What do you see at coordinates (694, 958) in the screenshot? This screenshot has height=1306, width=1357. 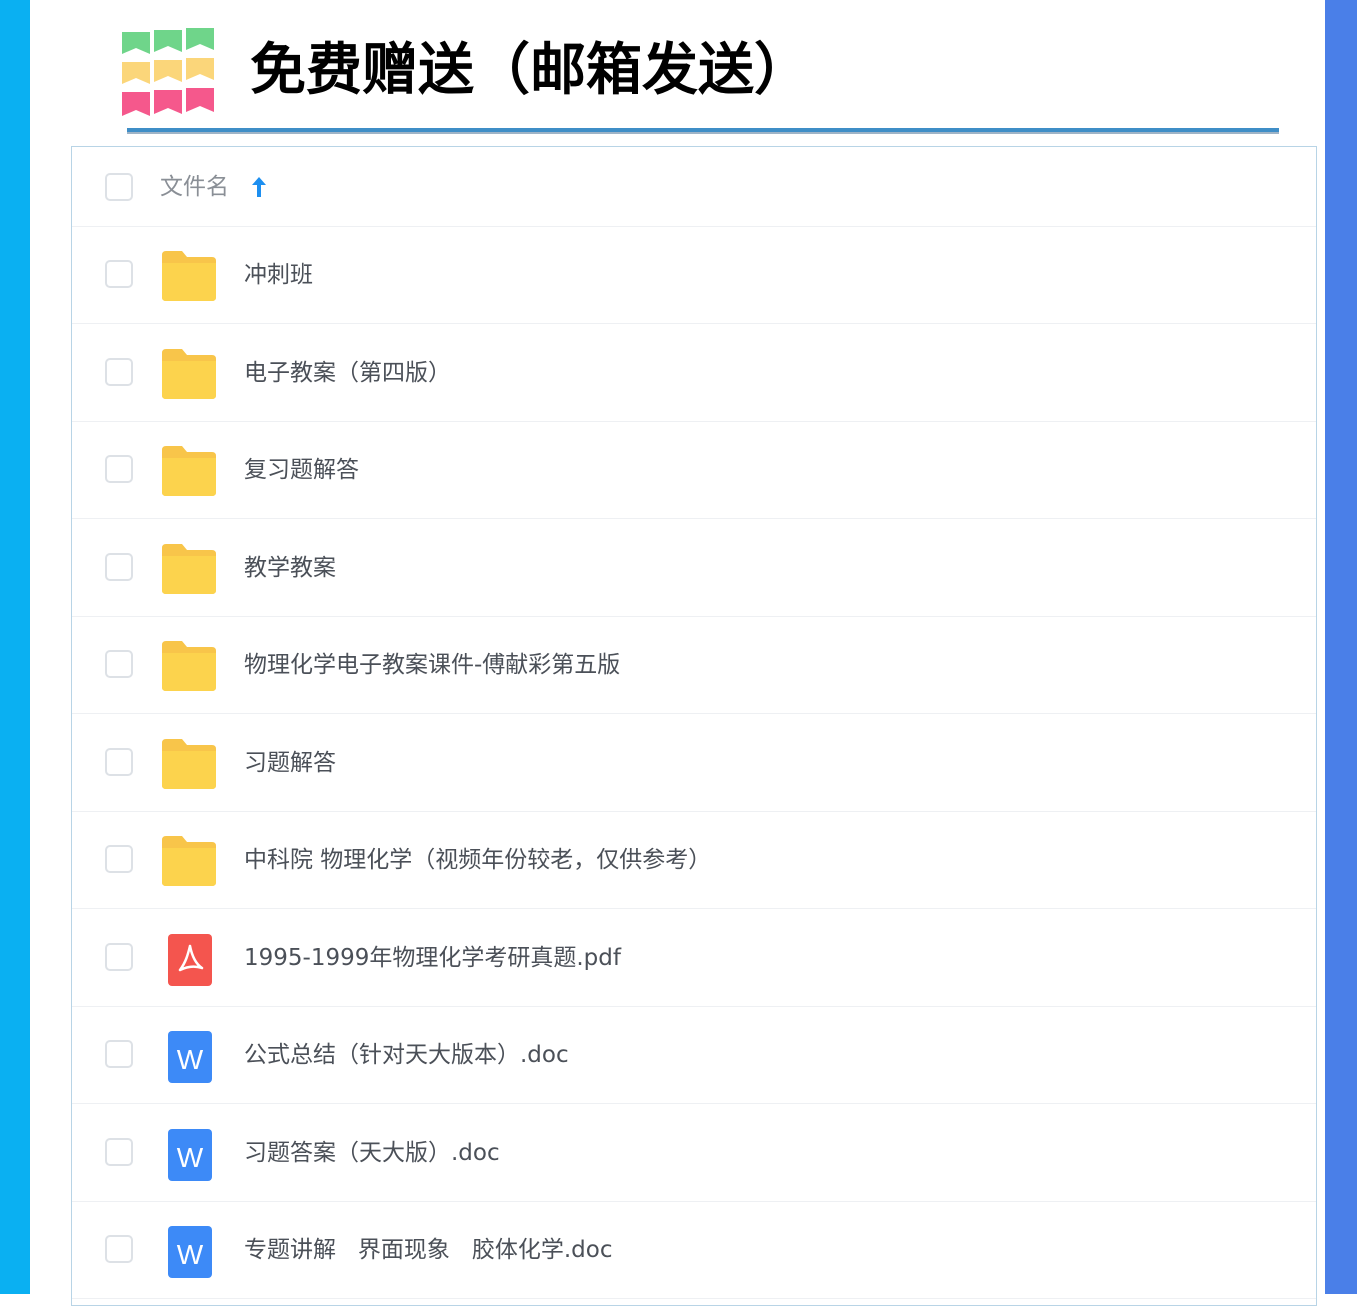 I see `file-row: 1995-1999年物理化学考研真题.pdf` at bounding box center [694, 958].